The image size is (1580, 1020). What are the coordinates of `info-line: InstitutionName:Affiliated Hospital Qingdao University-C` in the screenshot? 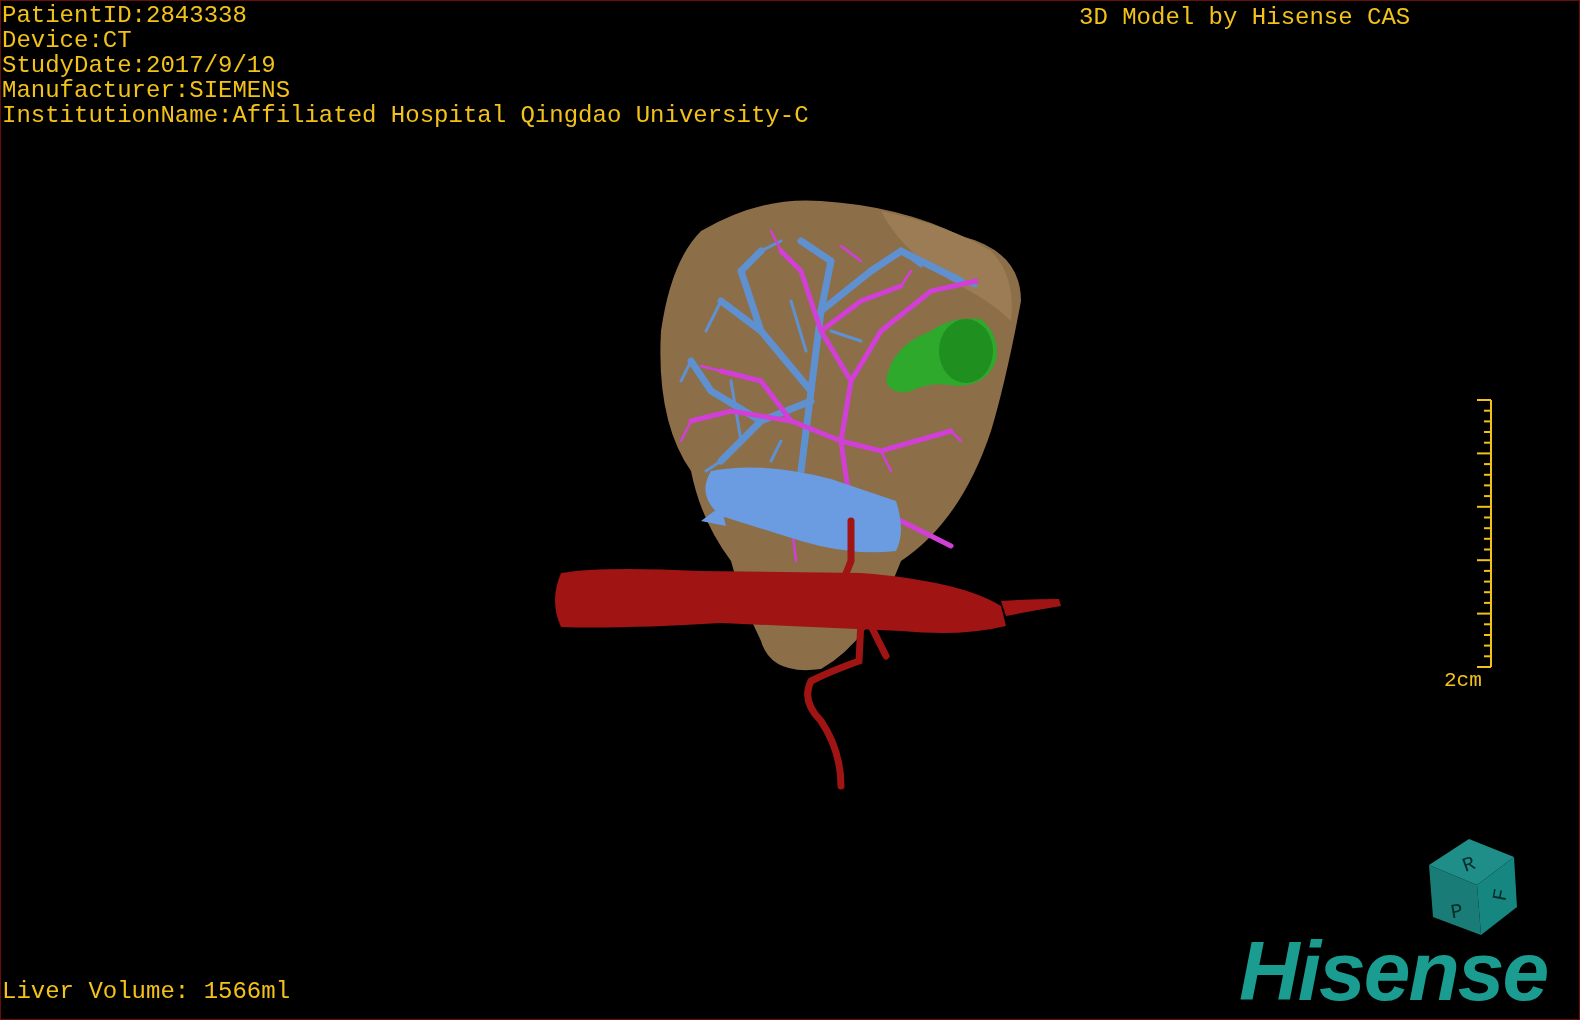 It's located at (405, 115).